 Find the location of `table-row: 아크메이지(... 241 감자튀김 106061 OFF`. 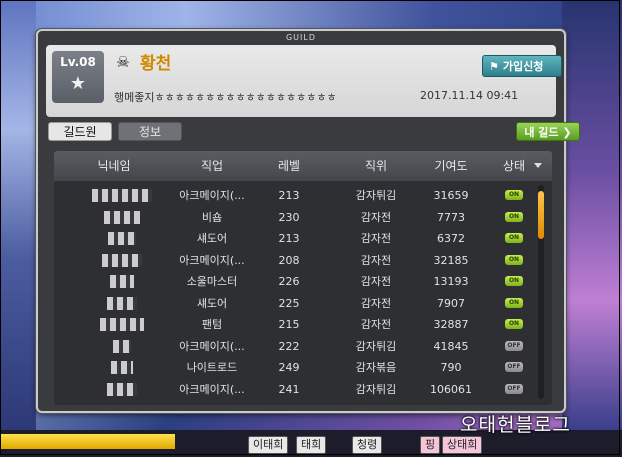

table-row: 아크메이지(... 241 감자튀김 106061 OFF is located at coordinates (294, 389).